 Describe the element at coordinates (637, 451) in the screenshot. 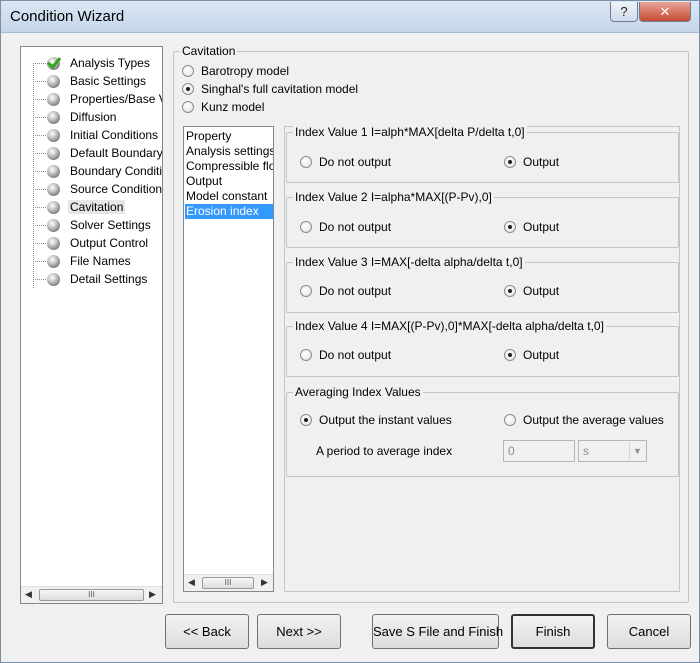

I see `chevron-down-icon: ▼` at that location.